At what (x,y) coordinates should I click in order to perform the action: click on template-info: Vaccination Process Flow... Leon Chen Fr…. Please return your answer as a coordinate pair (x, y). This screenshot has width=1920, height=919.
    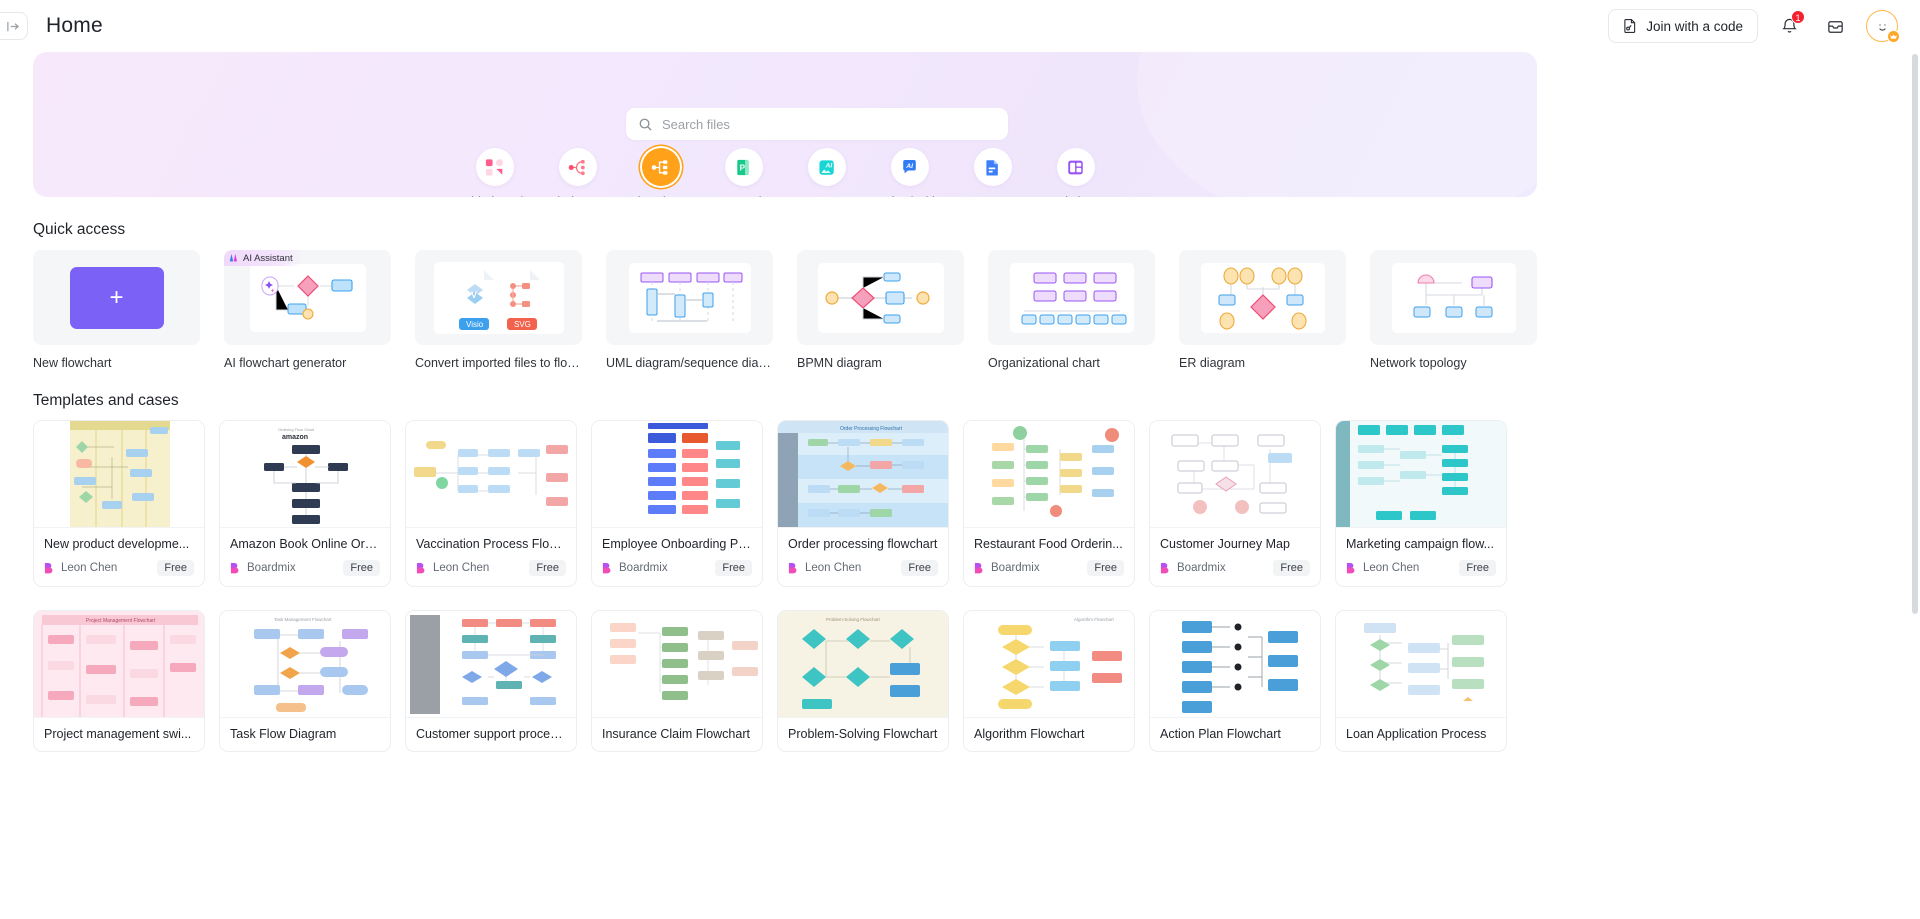
    Looking at the image, I should click on (491, 557).